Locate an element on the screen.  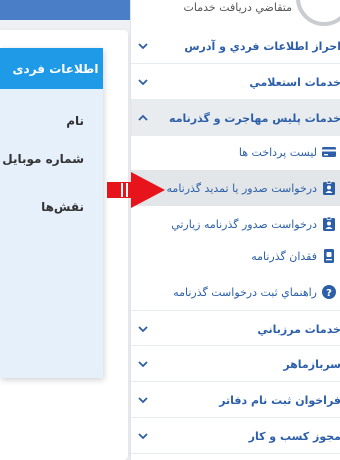
help-icon: ? is located at coordinates (329, 292).